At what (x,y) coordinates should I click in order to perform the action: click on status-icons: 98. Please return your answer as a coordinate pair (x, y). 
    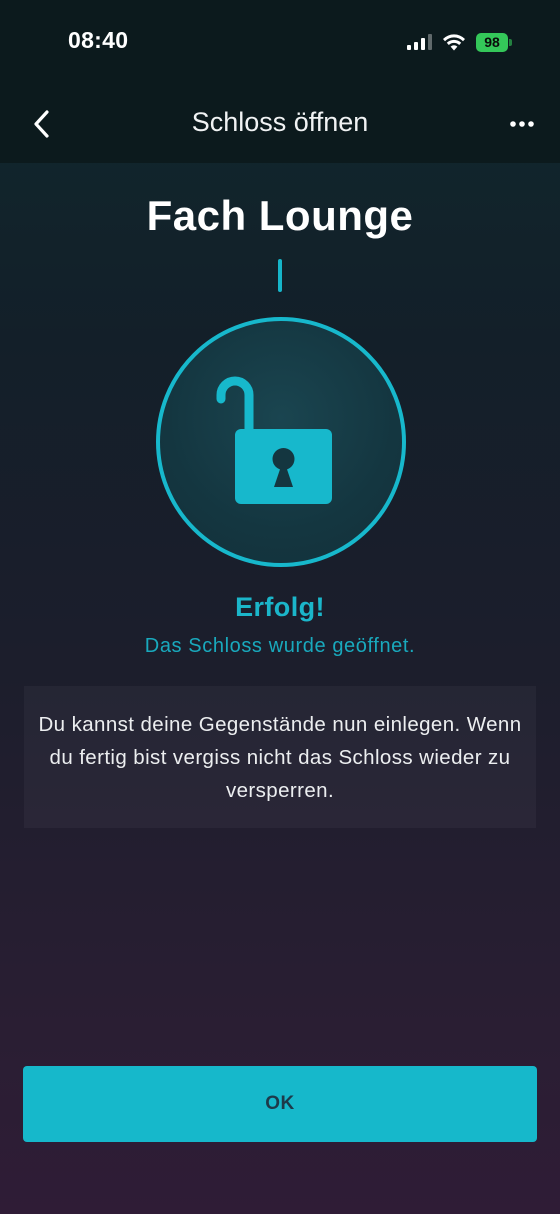
    Looking at the image, I should click on (459, 42).